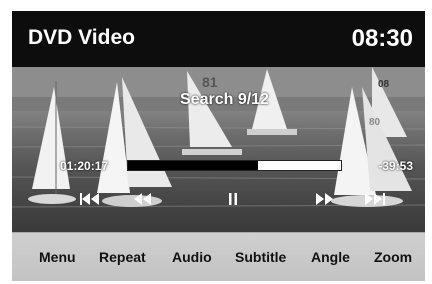  Describe the element at coordinates (122, 257) in the screenshot. I see `repeat-button: Repeat` at that location.